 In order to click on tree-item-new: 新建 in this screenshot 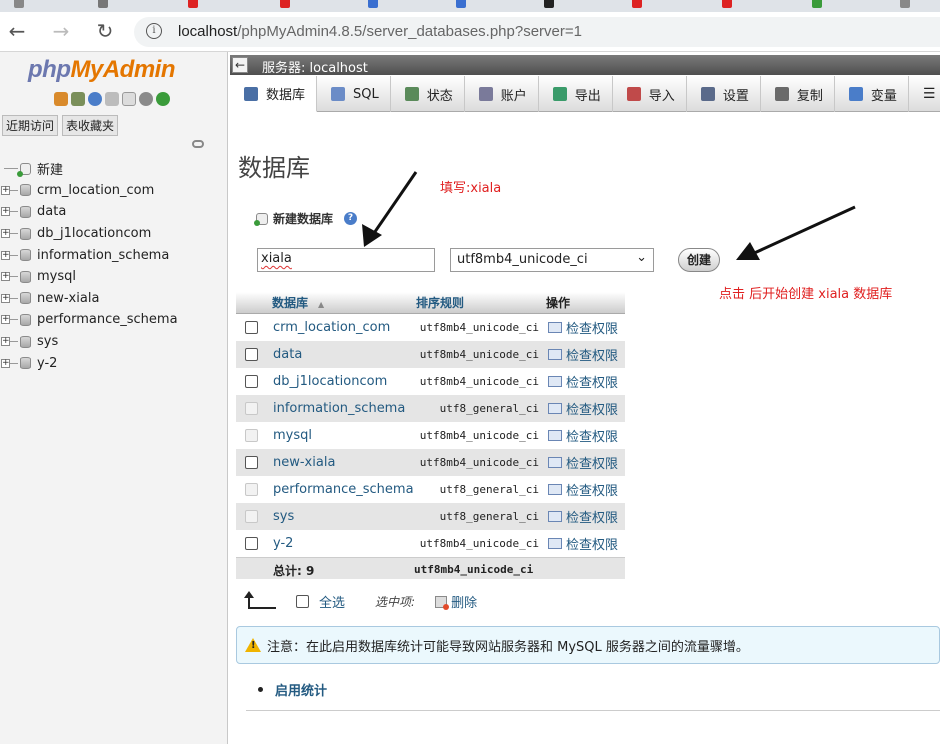, I will do `click(113, 169)`.